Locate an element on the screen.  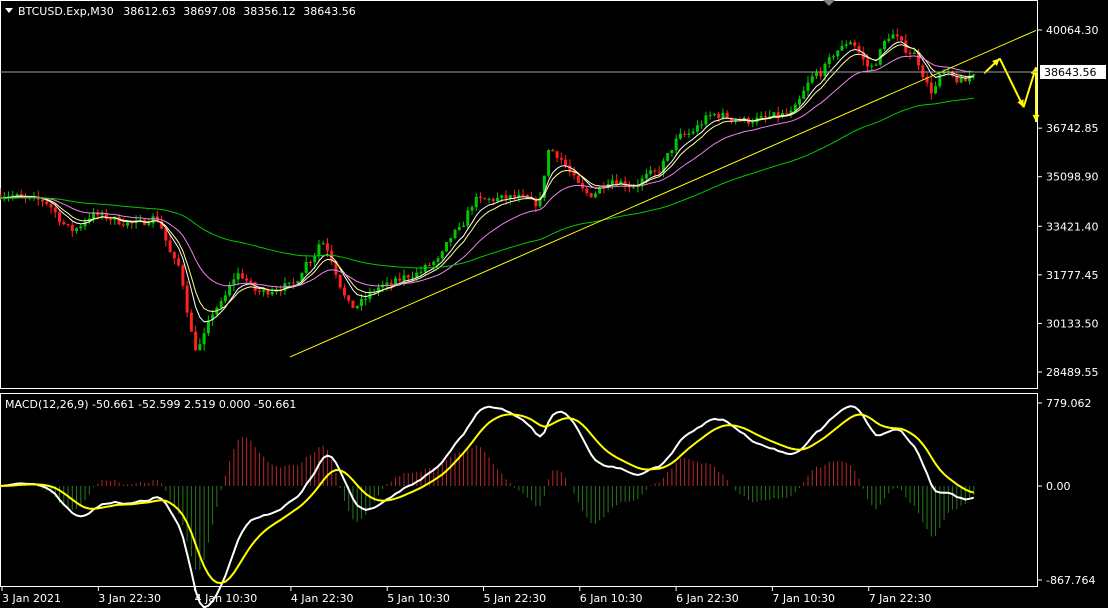
macd-tick-label: -867.764 is located at coordinates (1070, 580).